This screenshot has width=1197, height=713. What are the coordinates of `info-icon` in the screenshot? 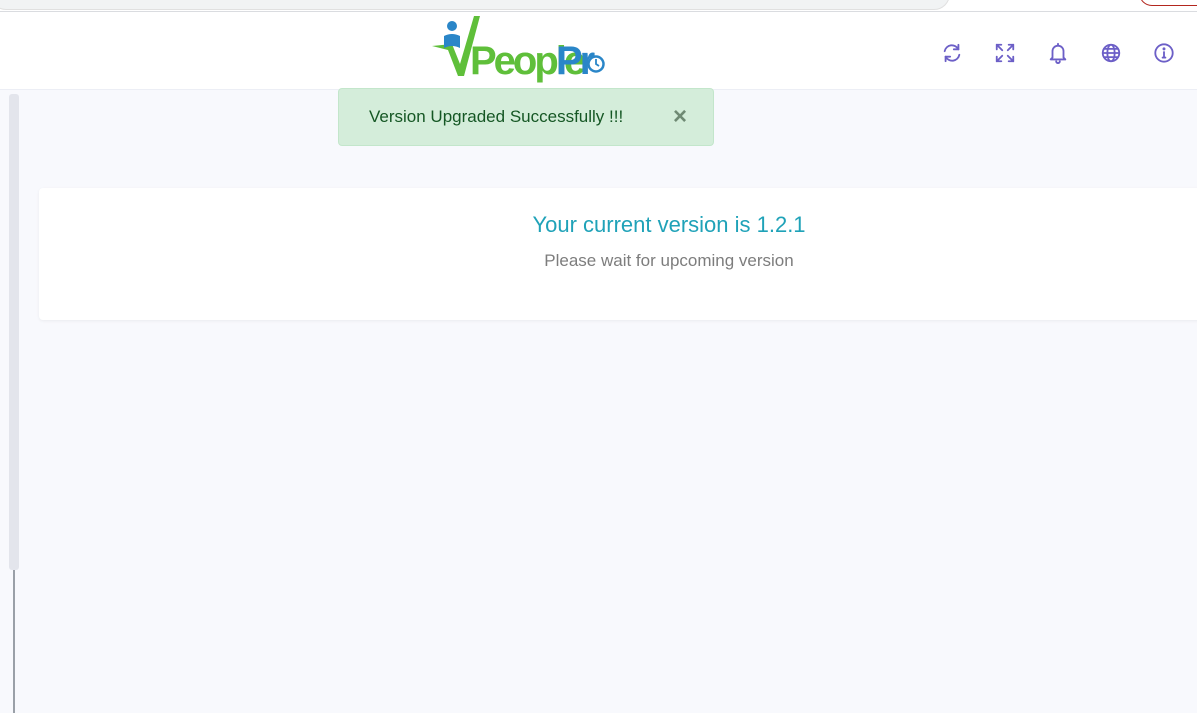 It's located at (1164, 53).